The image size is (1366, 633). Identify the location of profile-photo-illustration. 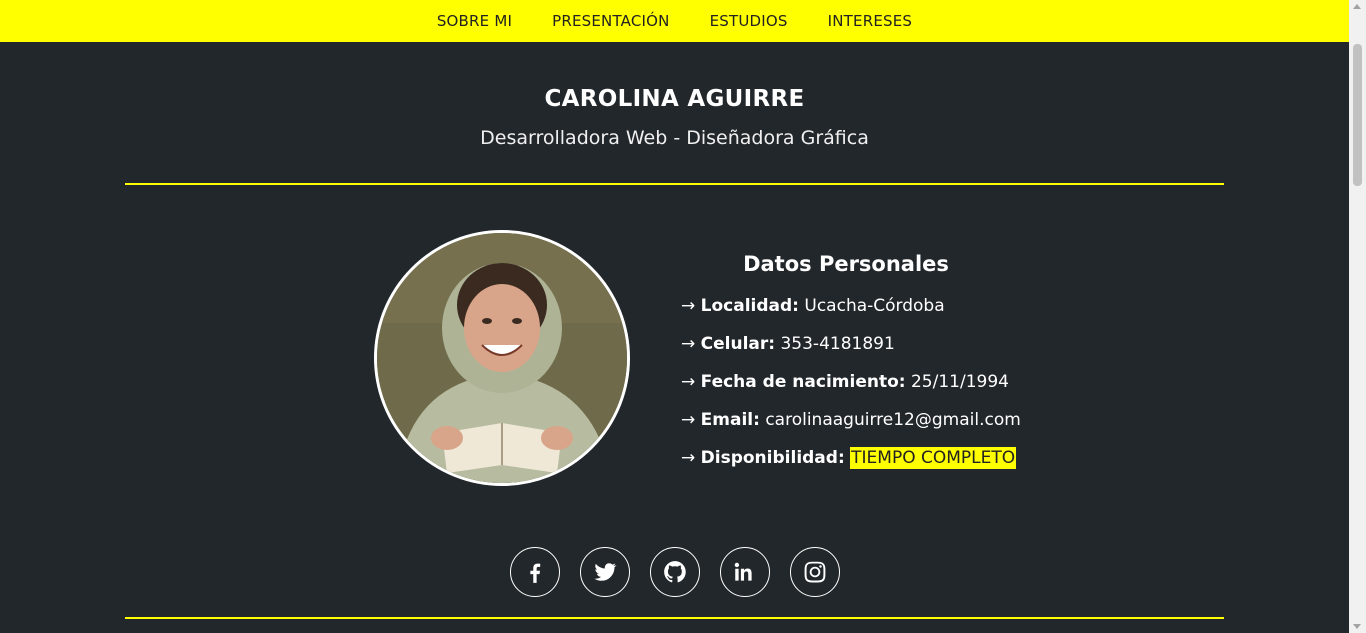
(502, 358).